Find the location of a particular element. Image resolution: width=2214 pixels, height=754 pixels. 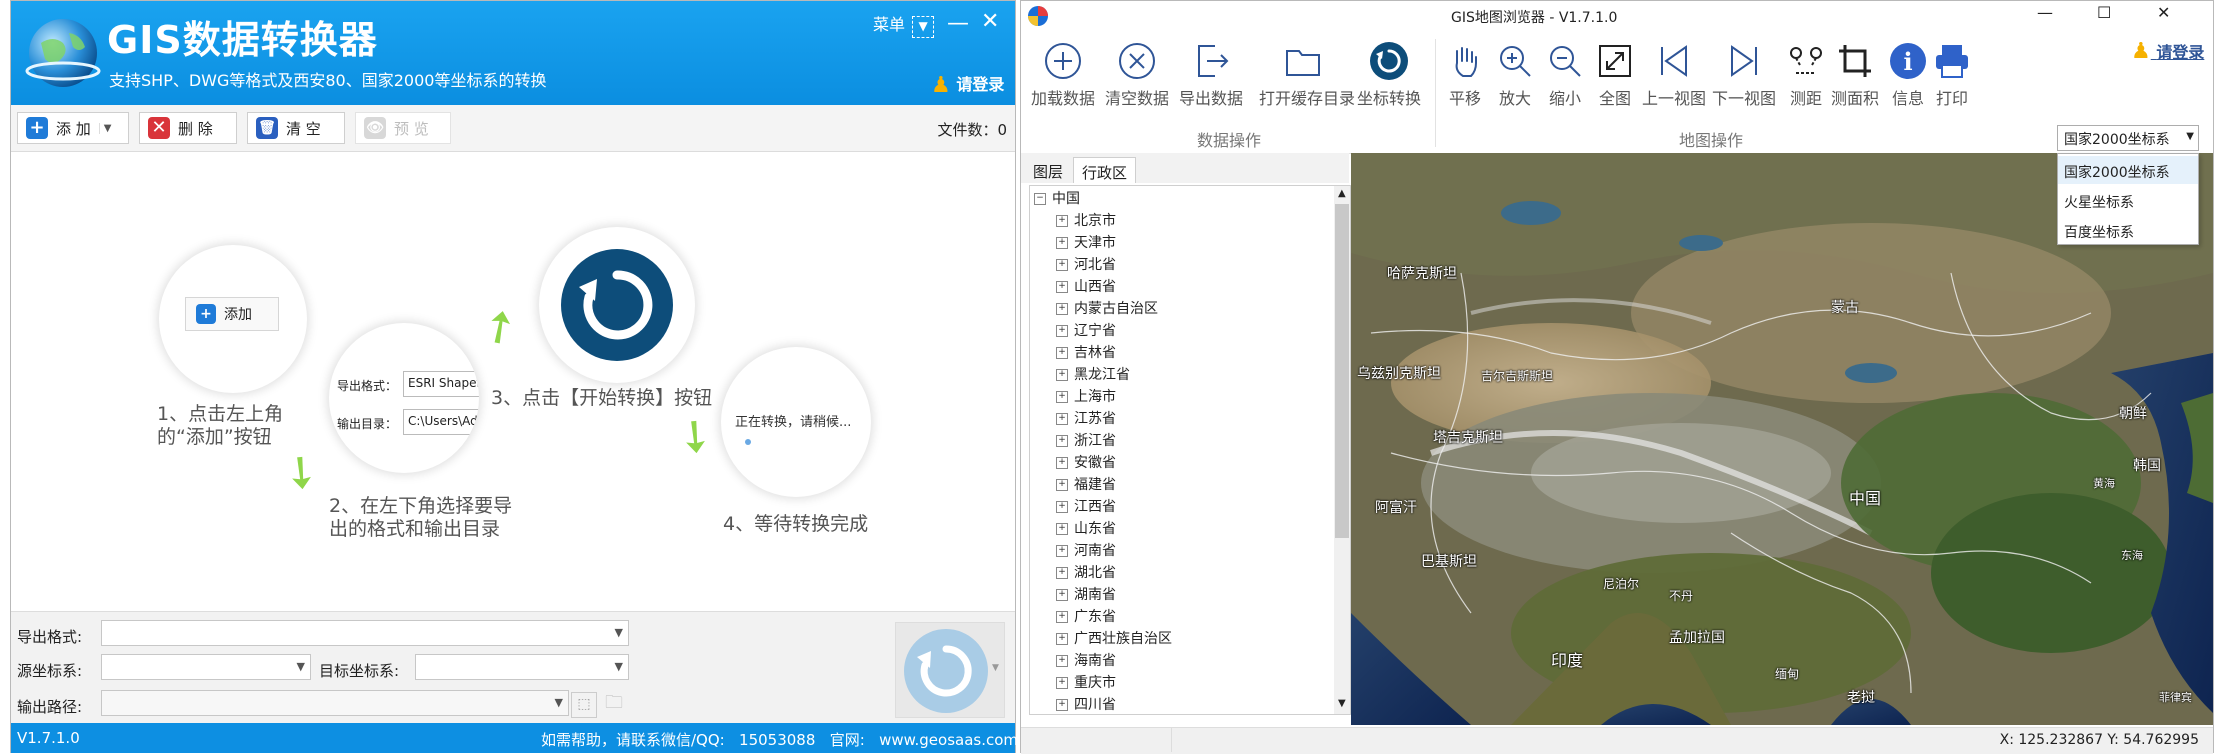

select-cursor-icon: ⬚ is located at coordinates (584, 705).